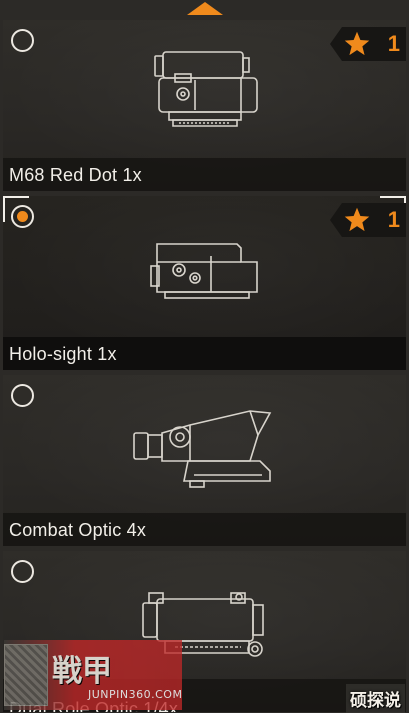  Describe the element at coordinates (135, 694) in the screenshot. I see `watermark-site: JUNPIN360.COM` at that location.